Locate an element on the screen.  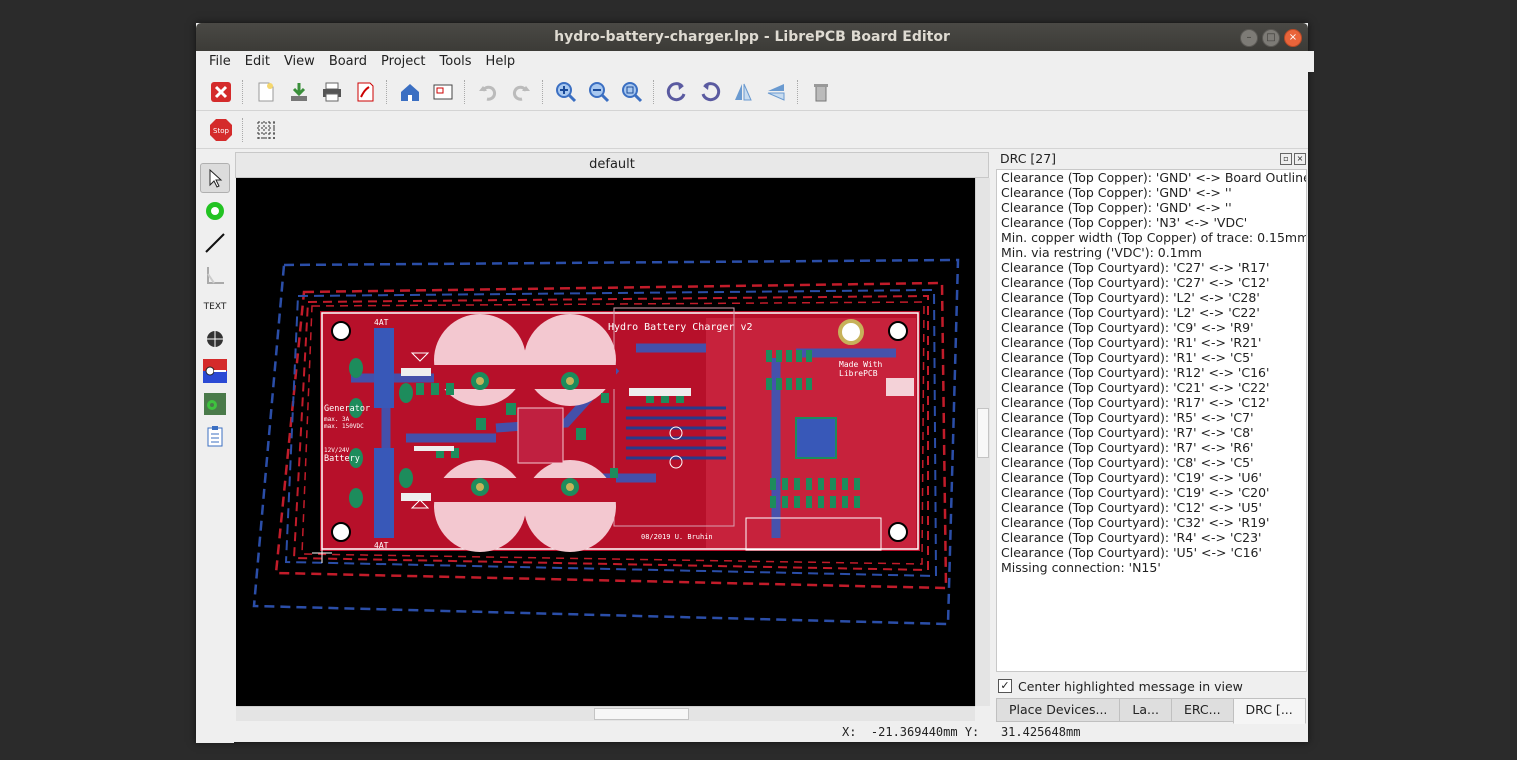
tool-palette: TEXT is located at coordinates (215, 448).